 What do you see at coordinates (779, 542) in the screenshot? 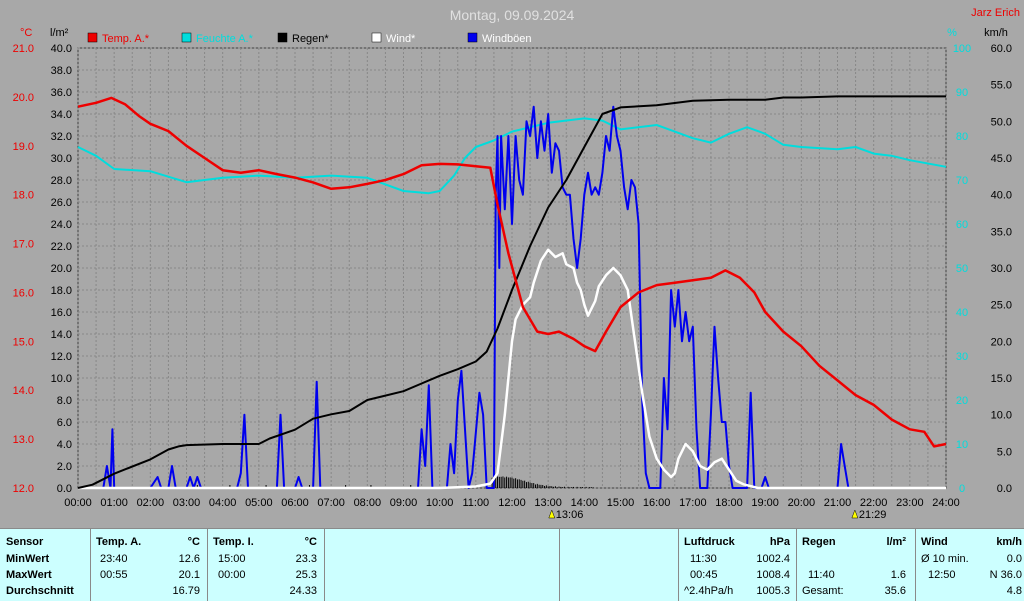
I see `header-pressure-unit: hPa` at bounding box center [779, 542].